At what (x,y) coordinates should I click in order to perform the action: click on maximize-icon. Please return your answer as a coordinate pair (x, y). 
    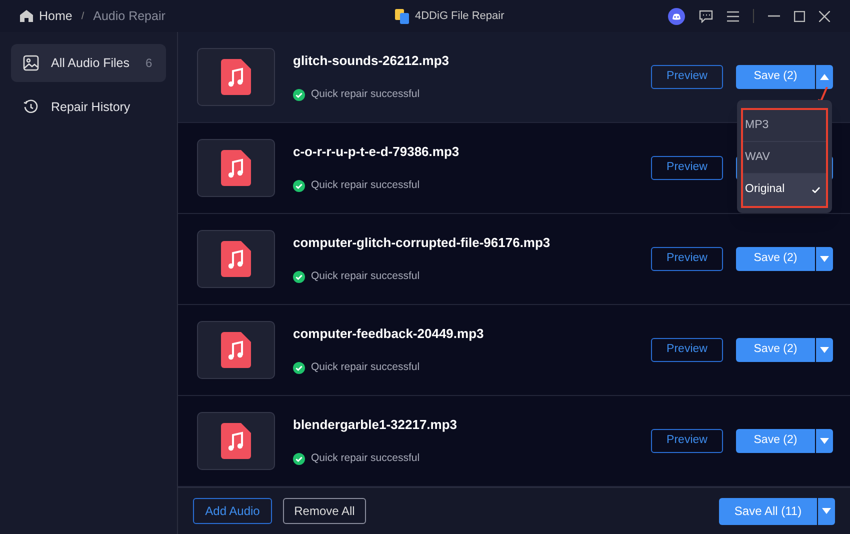
    Looking at the image, I should click on (799, 16).